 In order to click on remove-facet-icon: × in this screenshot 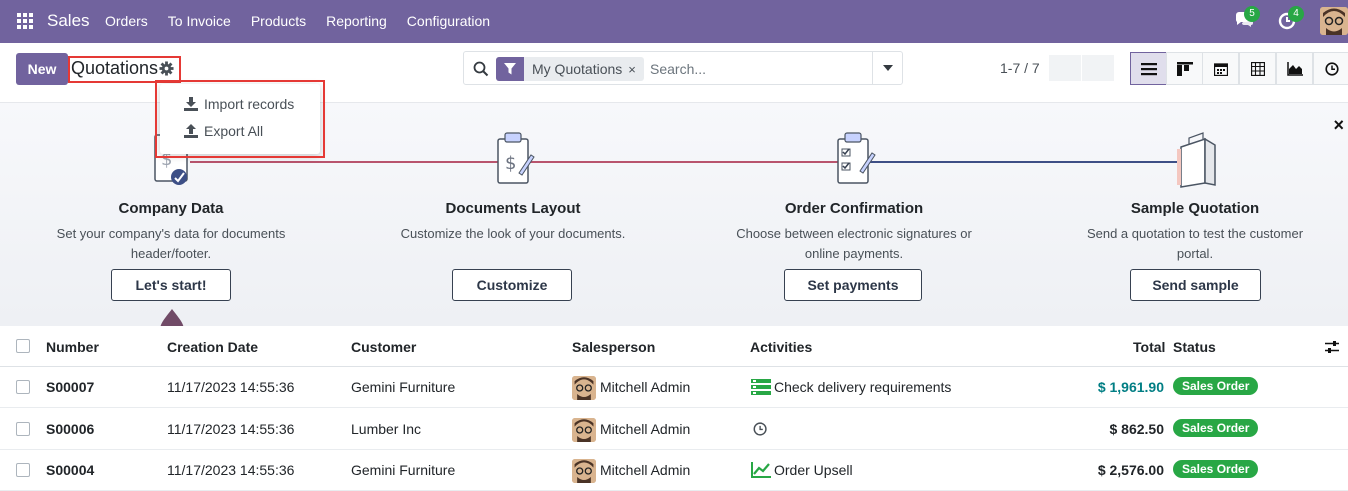, I will do `click(636, 69)`.